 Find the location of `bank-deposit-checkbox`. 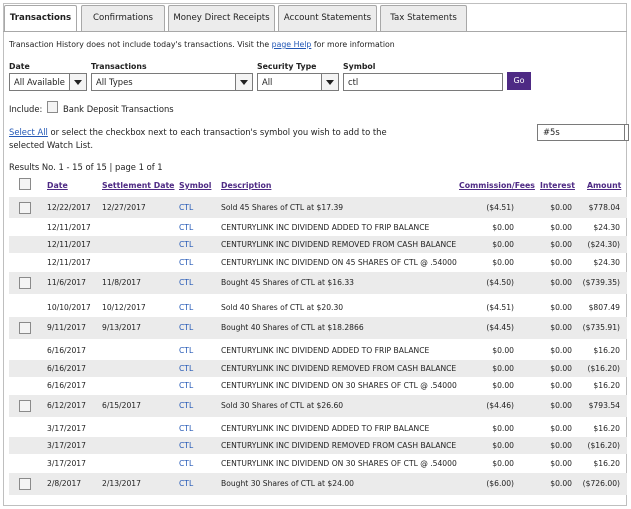

bank-deposit-checkbox is located at coordinates (52, 107).